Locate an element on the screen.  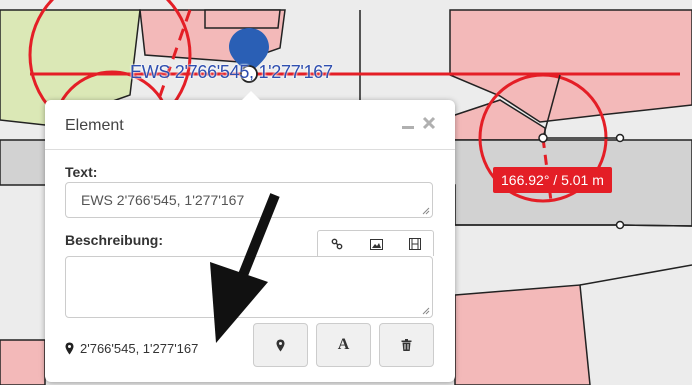
minimize-icon is located at coordinates (408, 123).